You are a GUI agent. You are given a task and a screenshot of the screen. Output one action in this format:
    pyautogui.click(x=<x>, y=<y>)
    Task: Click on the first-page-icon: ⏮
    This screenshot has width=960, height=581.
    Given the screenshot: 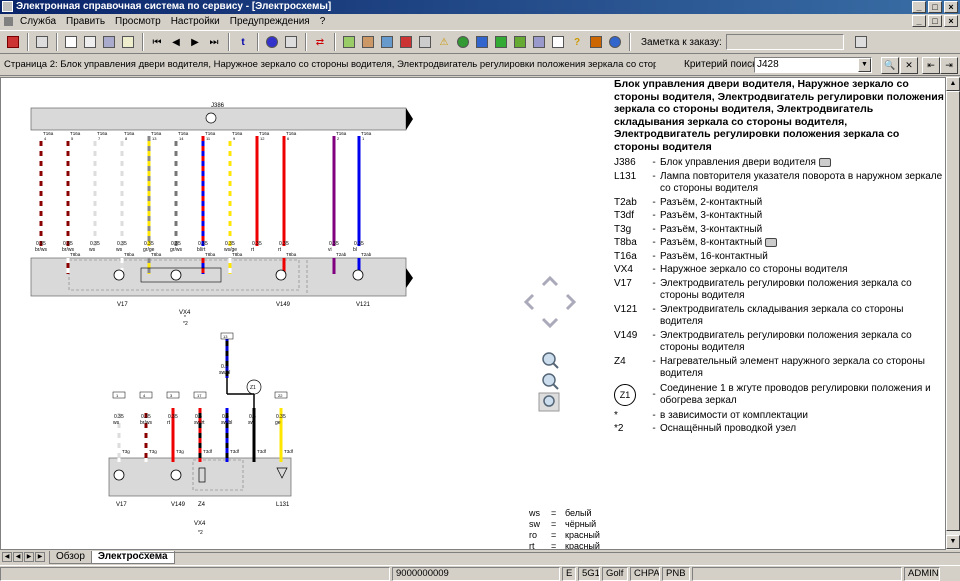 What is the action you would take?
    pyautogui.click(x=157, y=42)
    